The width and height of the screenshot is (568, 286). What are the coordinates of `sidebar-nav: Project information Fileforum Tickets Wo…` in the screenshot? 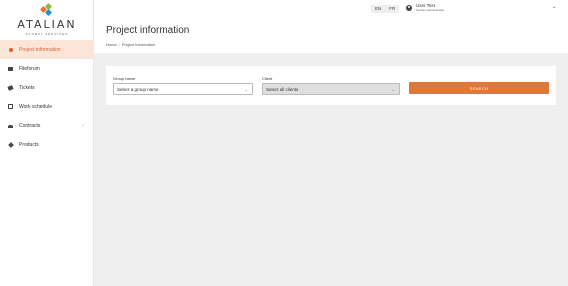 It's located at (47, 97).